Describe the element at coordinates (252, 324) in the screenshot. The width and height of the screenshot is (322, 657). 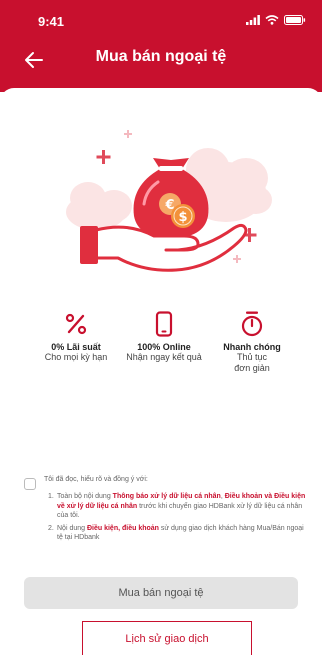
I see `stopwatch-icon` at that location.